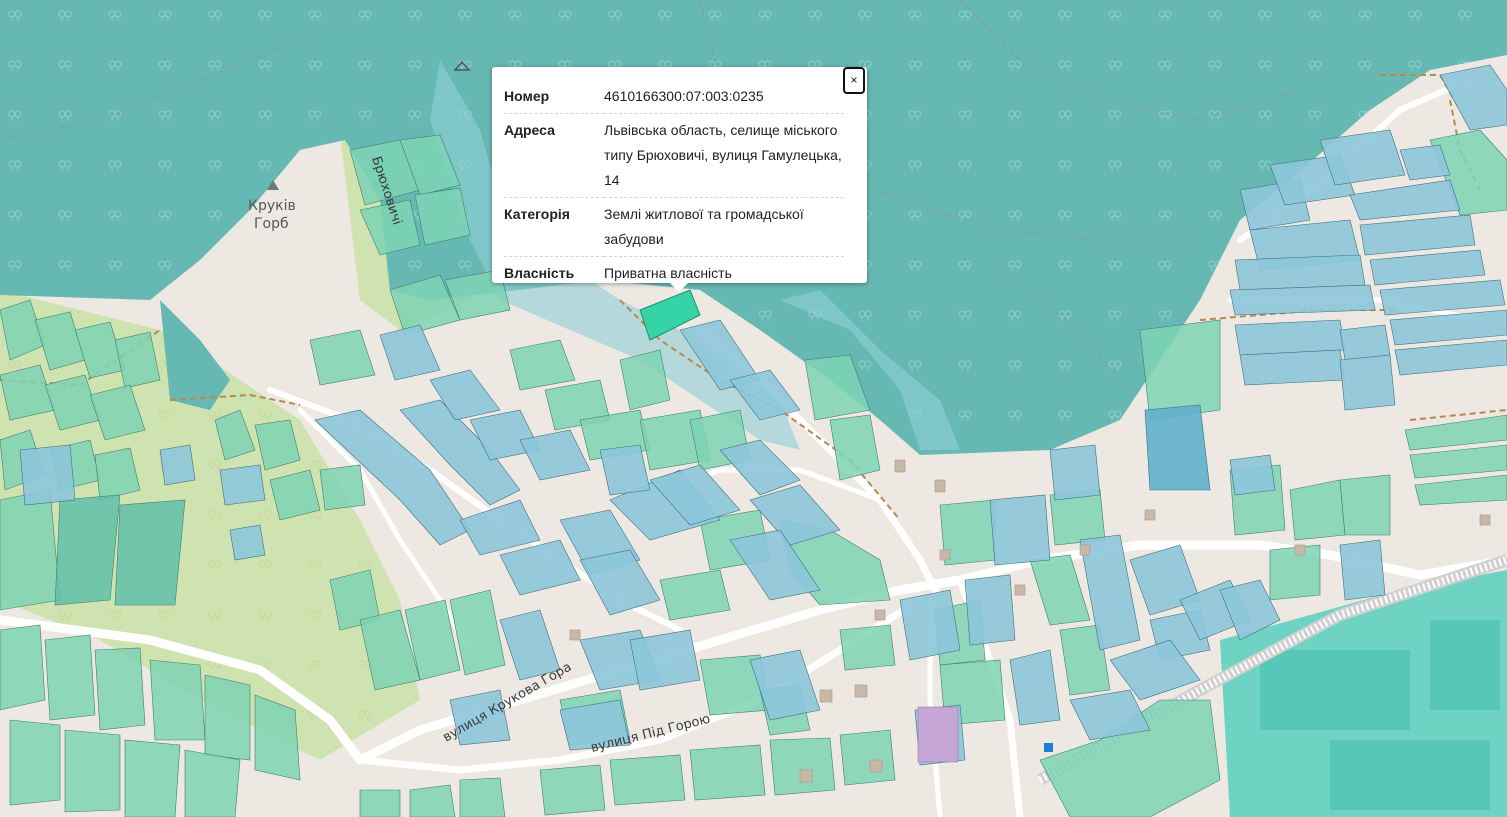 The width and height of the screenshot is (1507, 817). Describe the element at coordinates (668, 273) in the screenshot. I see `value-ownership: Приватна власність` at that location.